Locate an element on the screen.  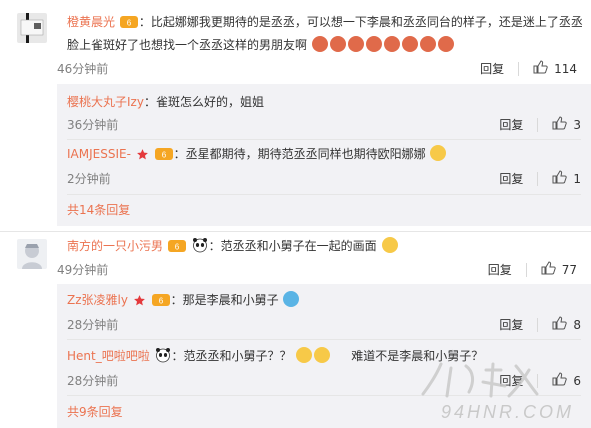
reply-text: ：丞星都期待，期待范丞丞同样也期待欧阳娜娜 is located at coordinates (299, 154).